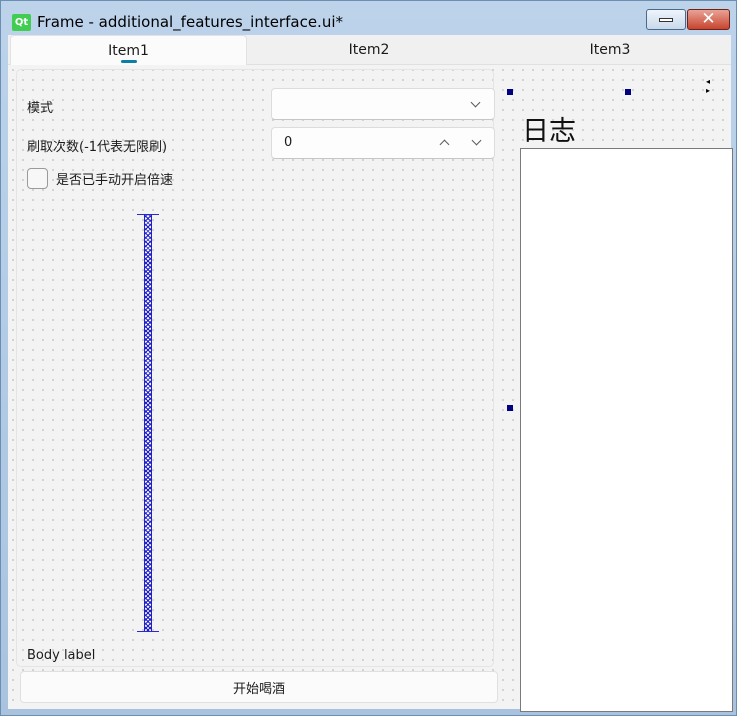 Image resolution: width=737 pixels, height=716 pixels. Describe the element at coordinates (383, 104) in the screenshot. I see `mode-combobox` at that location.